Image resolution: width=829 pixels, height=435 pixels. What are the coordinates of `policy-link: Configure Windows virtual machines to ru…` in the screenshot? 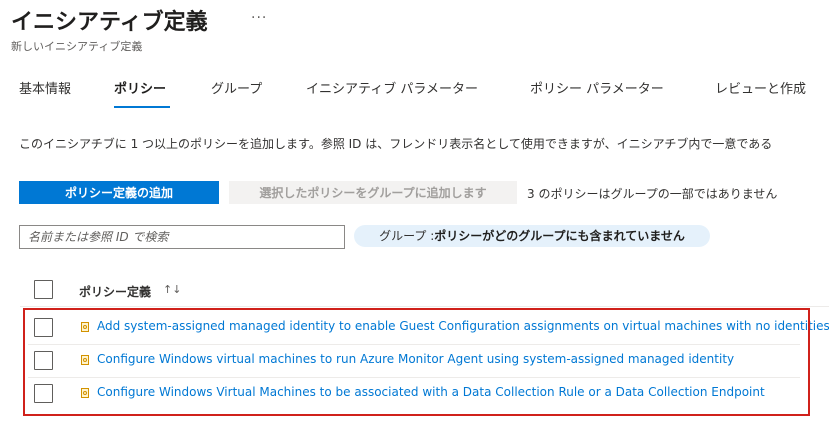 It's located at (415, 359).